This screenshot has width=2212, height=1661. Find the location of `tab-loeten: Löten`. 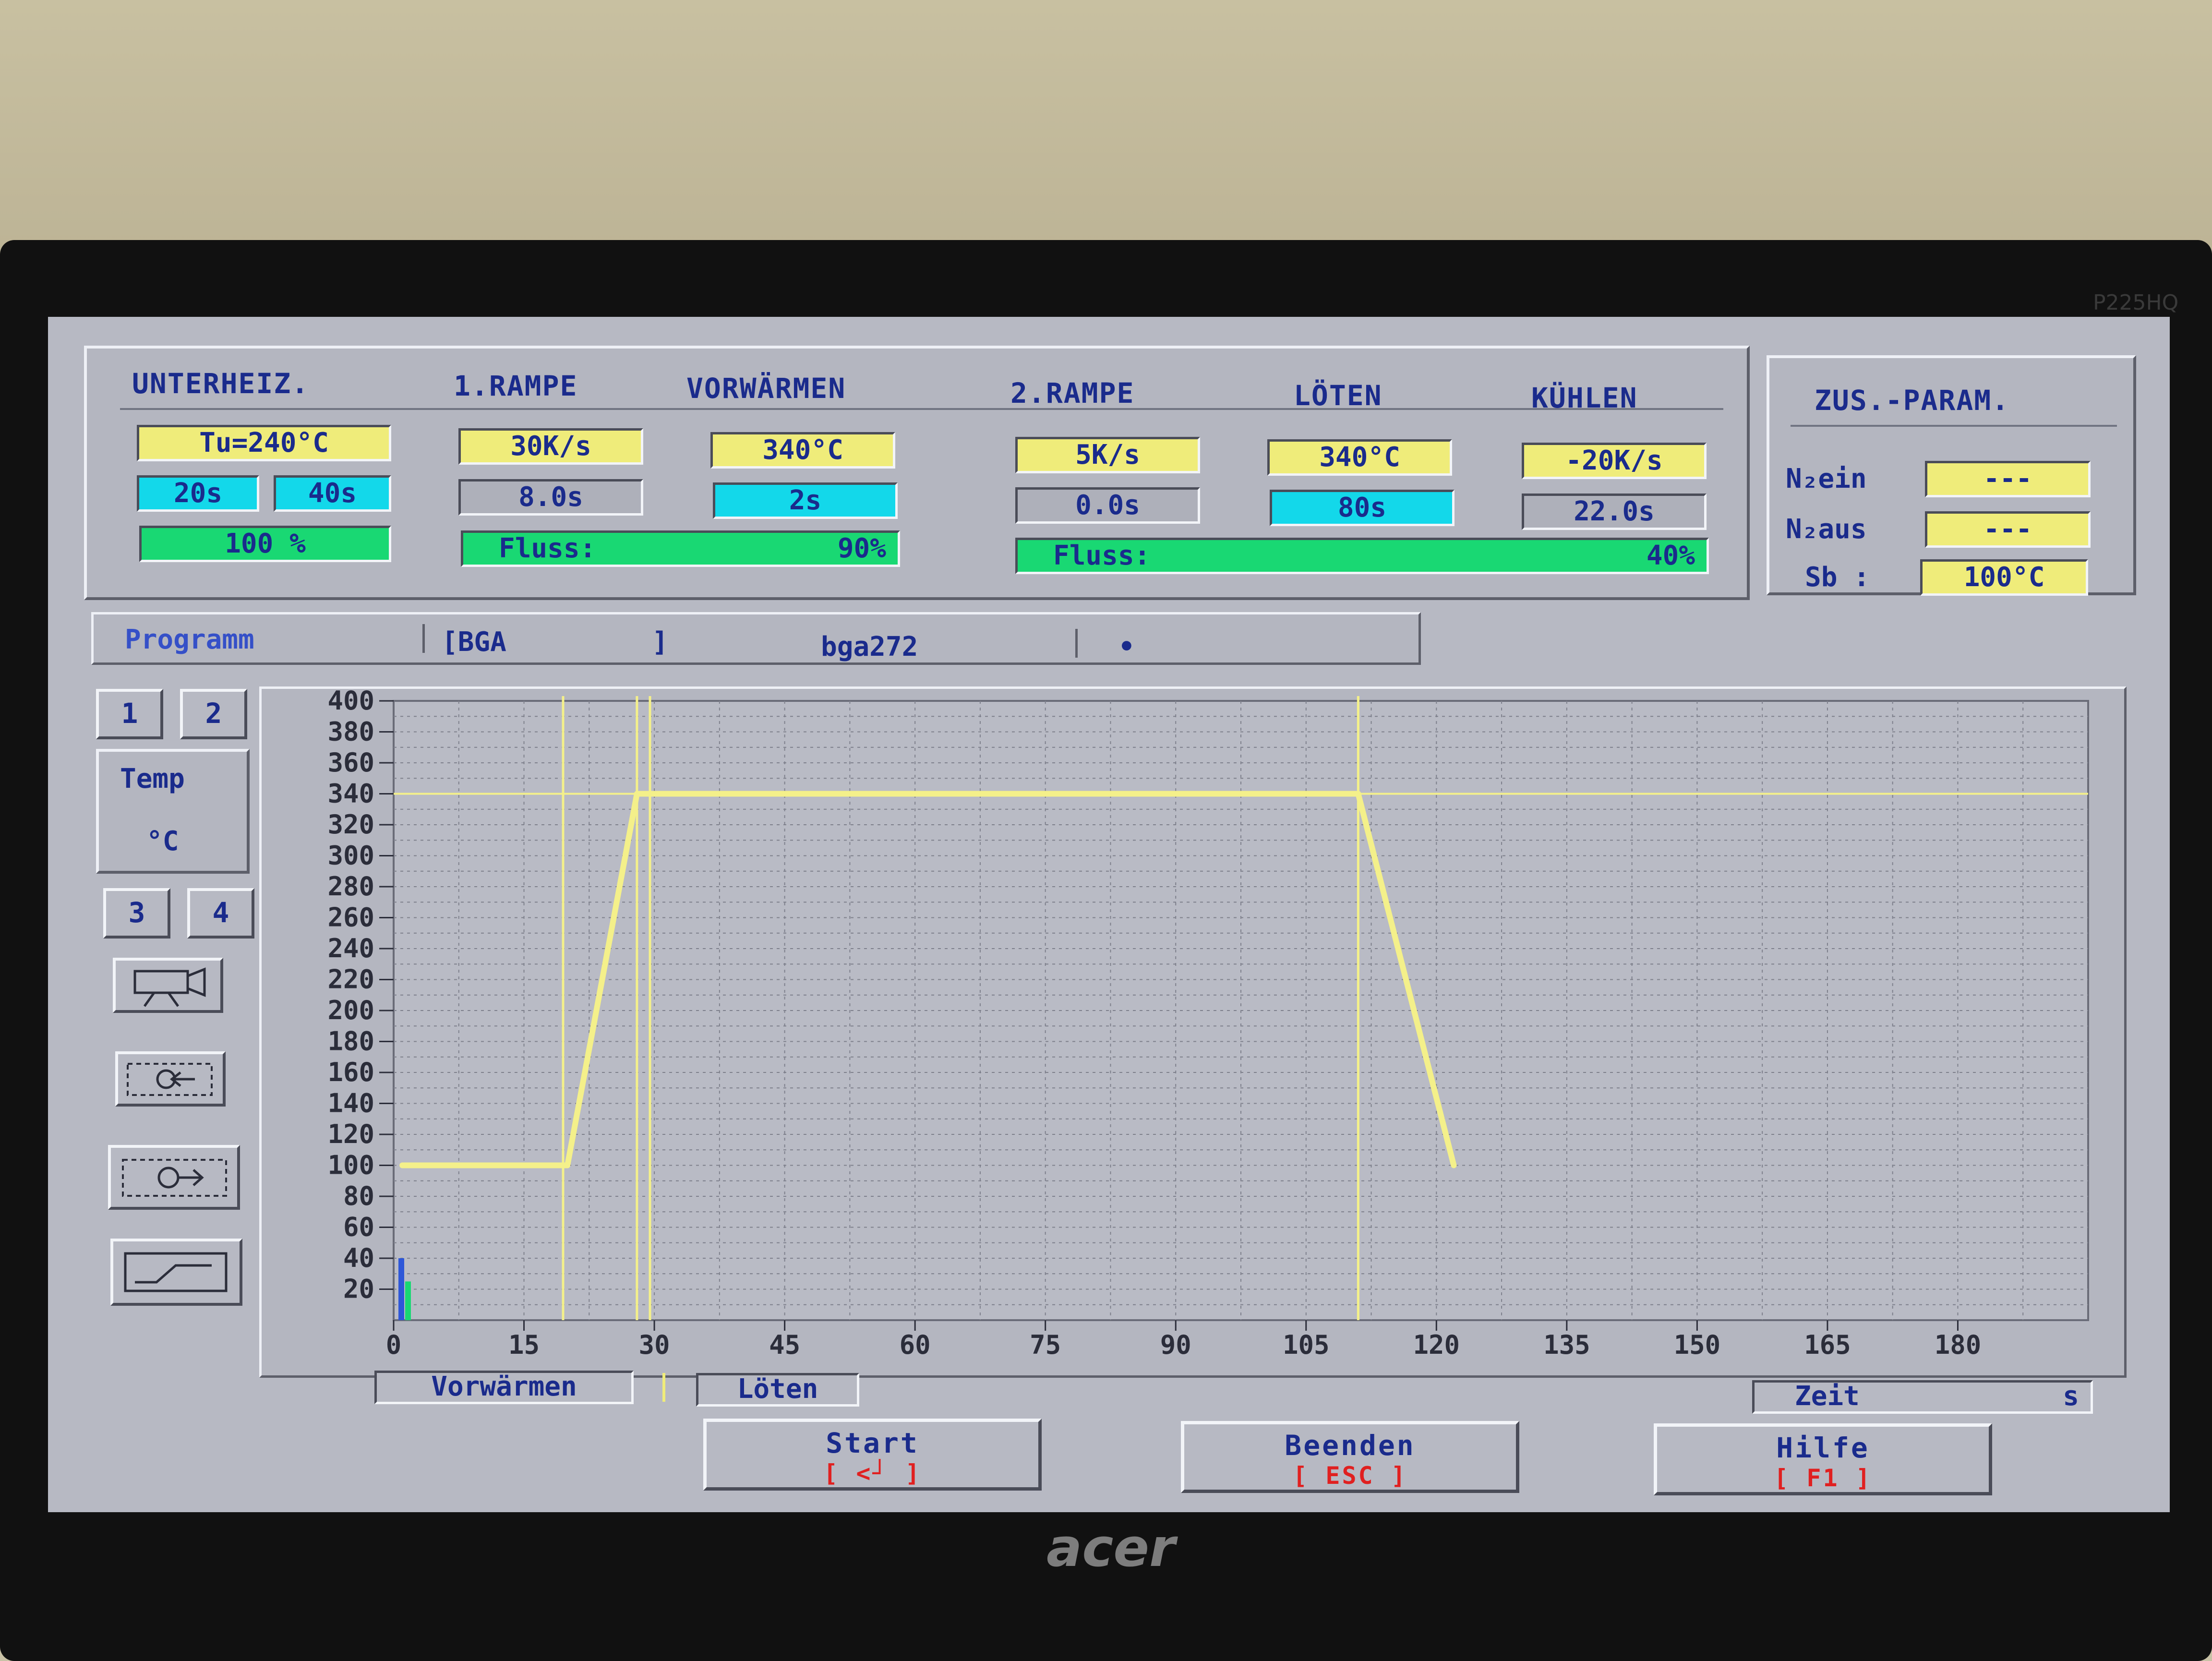

tab-loeten: Löten is located at coordinates (777, 1390).